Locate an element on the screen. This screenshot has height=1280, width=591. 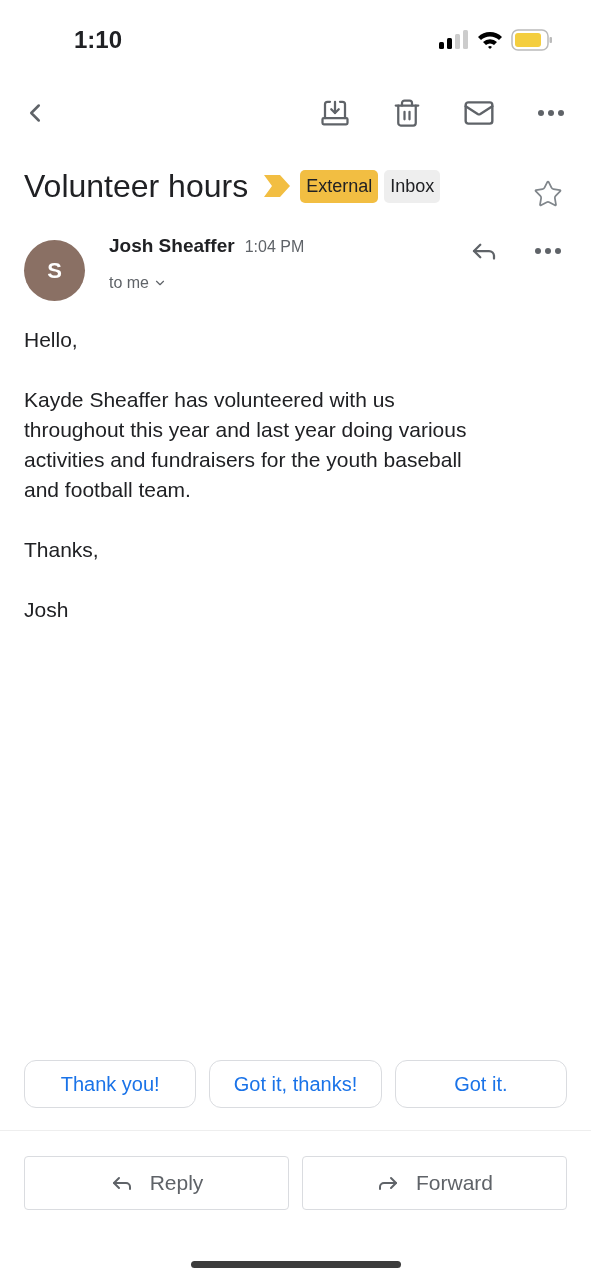
wifi-icon is located at coordinates (490, 40).